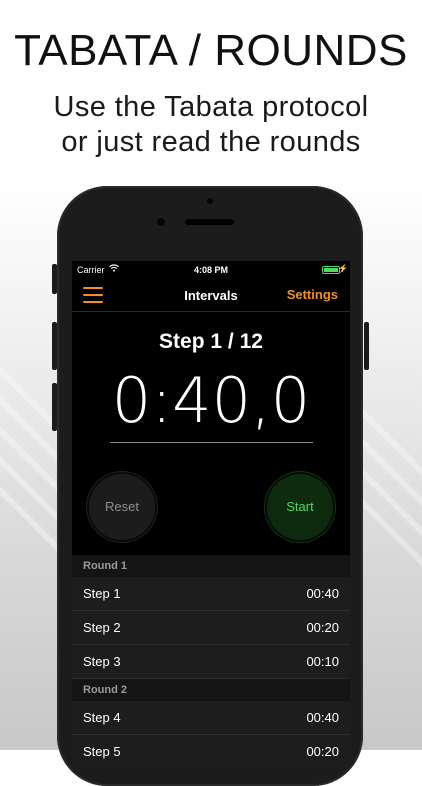  Describe the element at coordinates (102, 751) in the screenshot. I see `step-name: Step 5` at that location.